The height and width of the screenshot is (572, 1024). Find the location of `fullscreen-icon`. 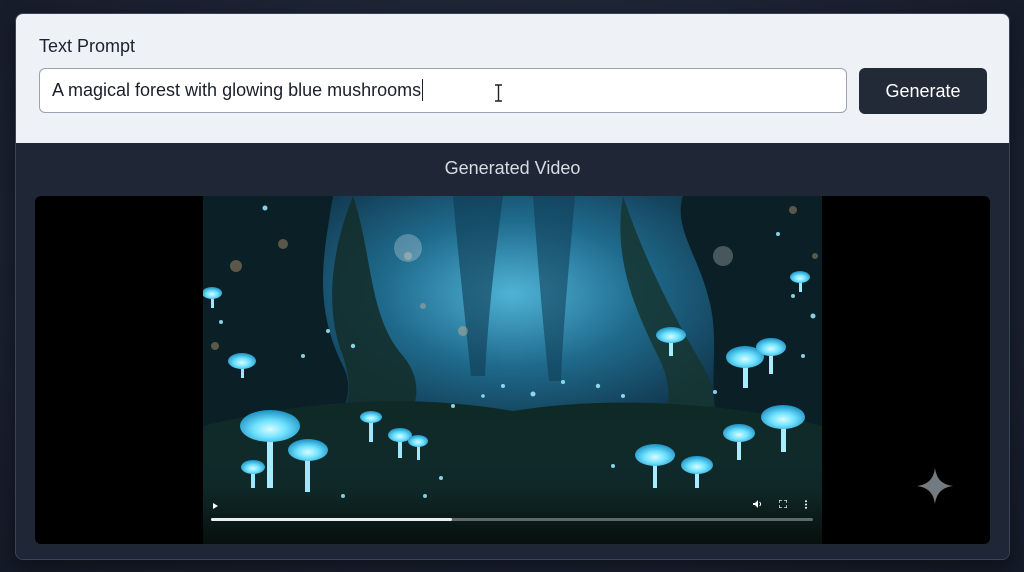

fullscreen-icon is located at coordinates (783, 504).